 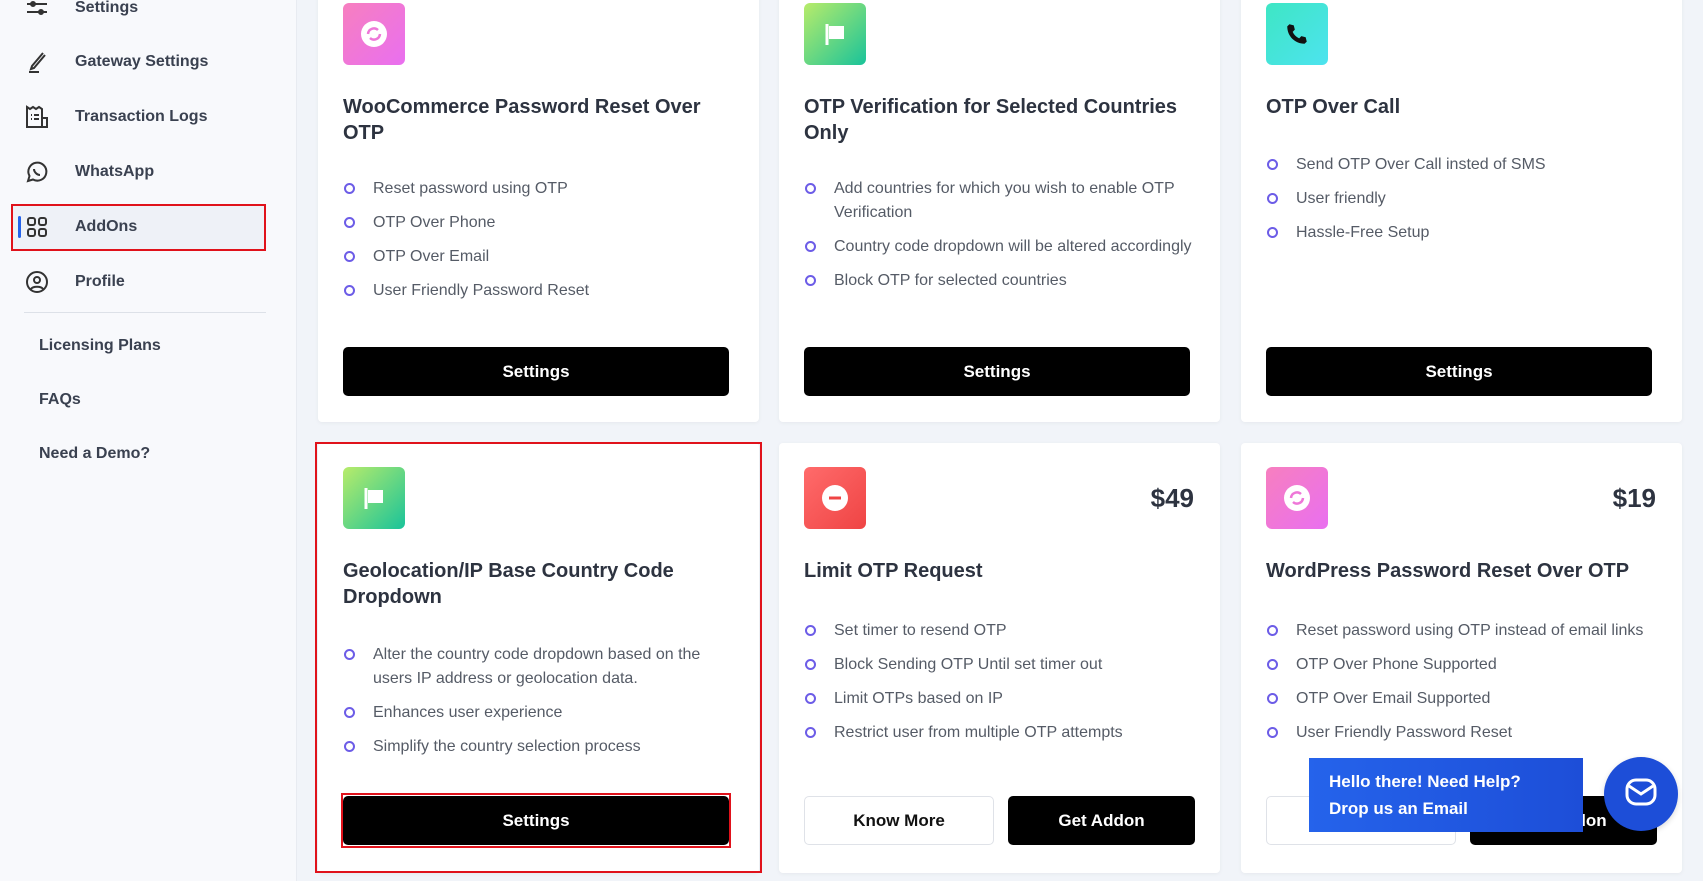 What do you see at coordinates (1002, 631) in the screenshot?
I see `feature-item: Set timer to resend OTP` at bounding box center [1002, 631].